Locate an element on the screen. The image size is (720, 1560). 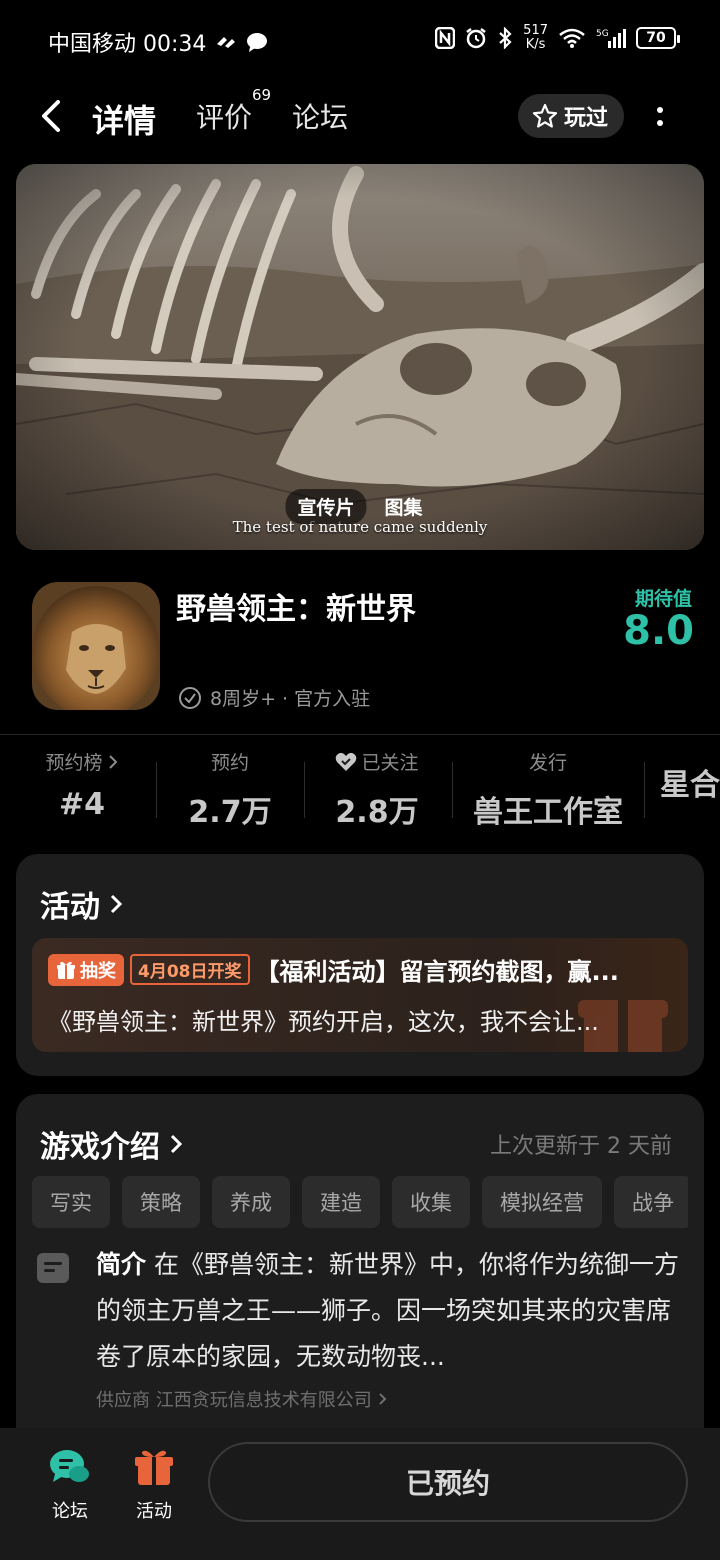
verified-check-icon is located at coordinates (190, 697).